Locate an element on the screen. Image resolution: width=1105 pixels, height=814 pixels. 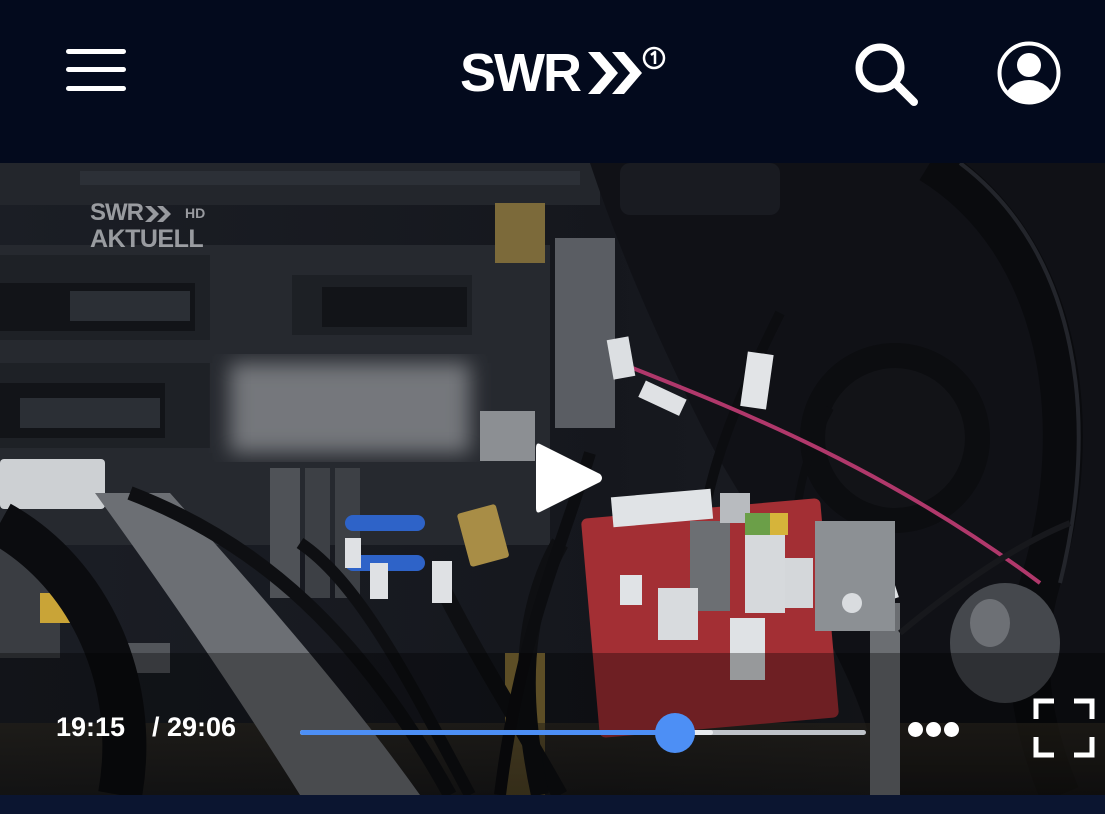
play-button is located at coordinates (568, 478).